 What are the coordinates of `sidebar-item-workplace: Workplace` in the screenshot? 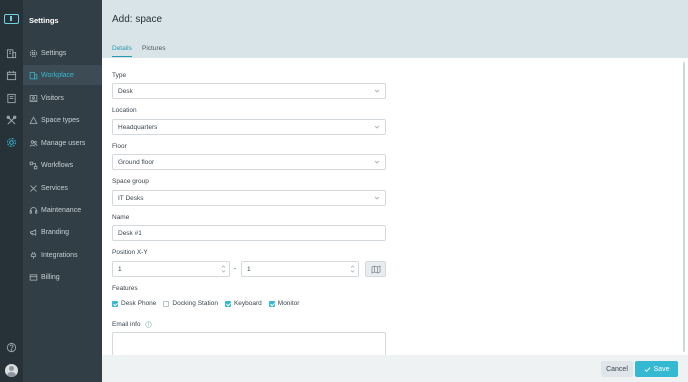 It's located at (62, 75).